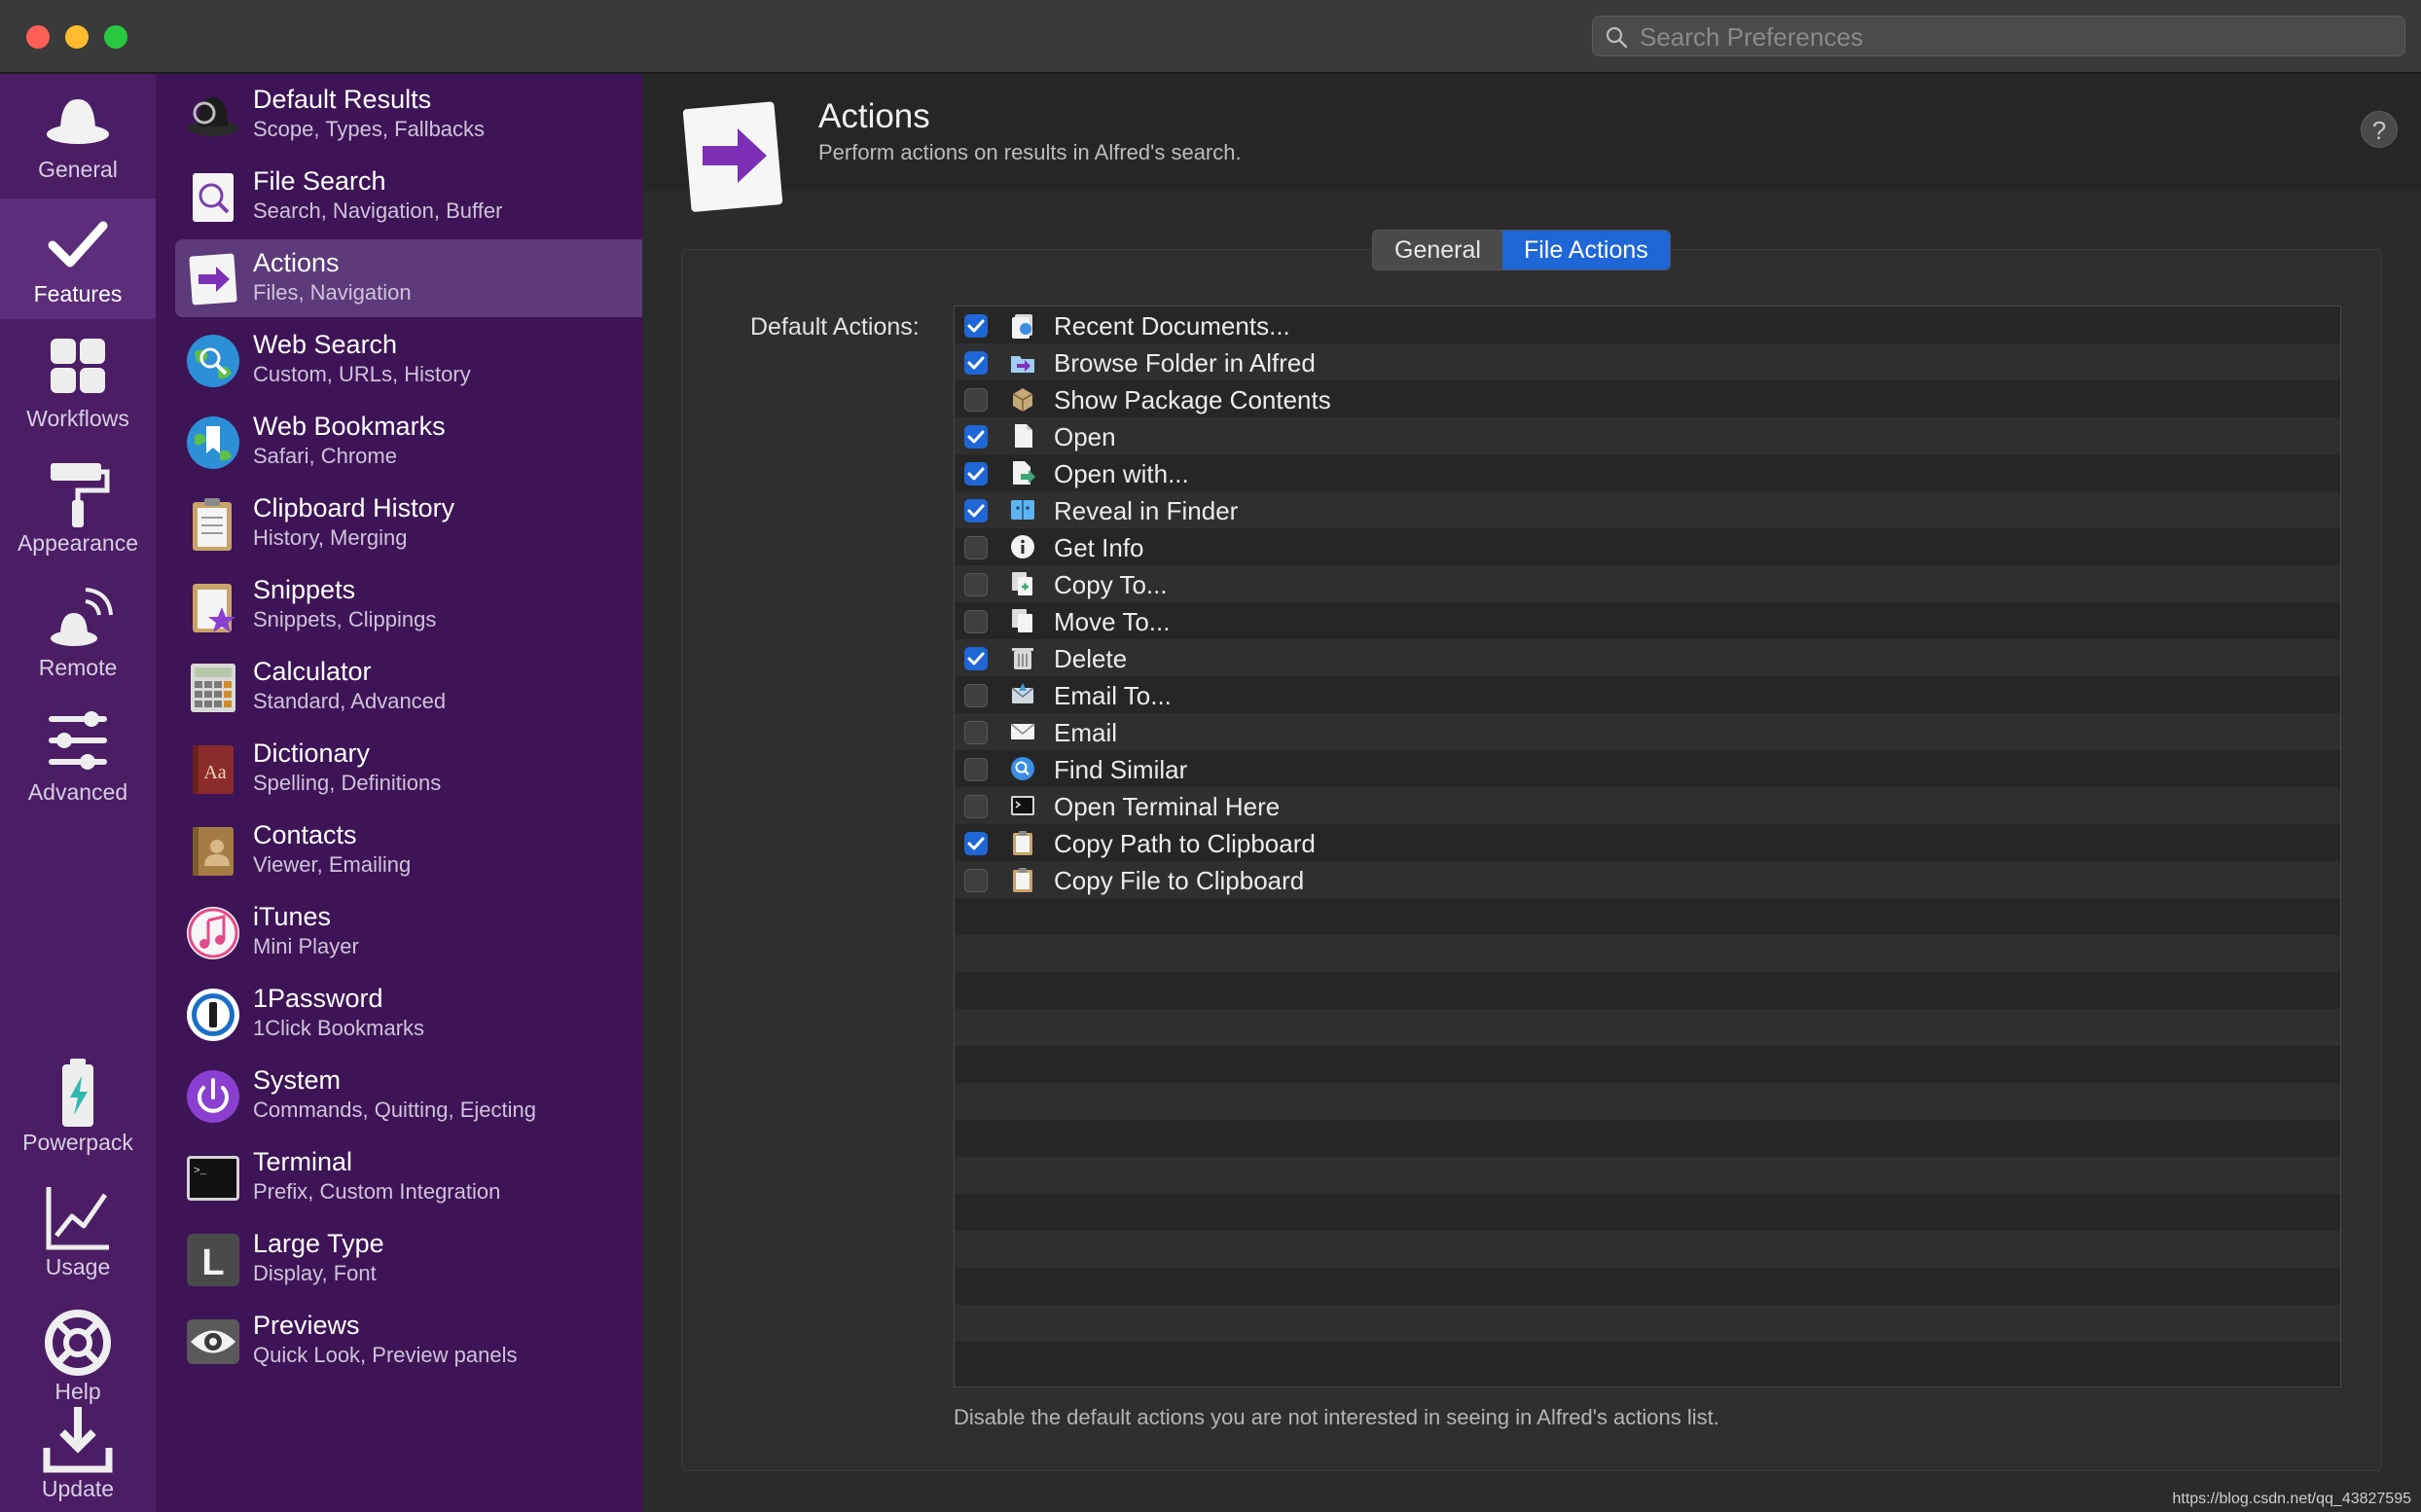  What do you see at coordinates (409, 1095) in the screenshot?
I see `feature-system: System Commands, Quitting, Ejecting` at bounding box center [409, 1095].